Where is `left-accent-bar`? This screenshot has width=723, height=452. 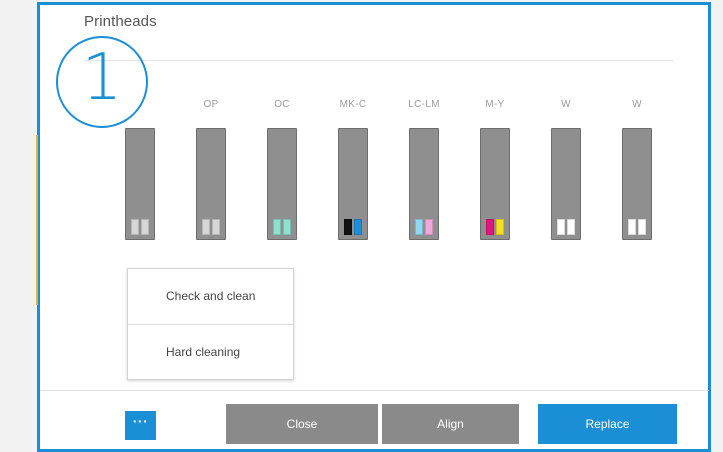 left-accent-bar is located at coordinates (37, 220).